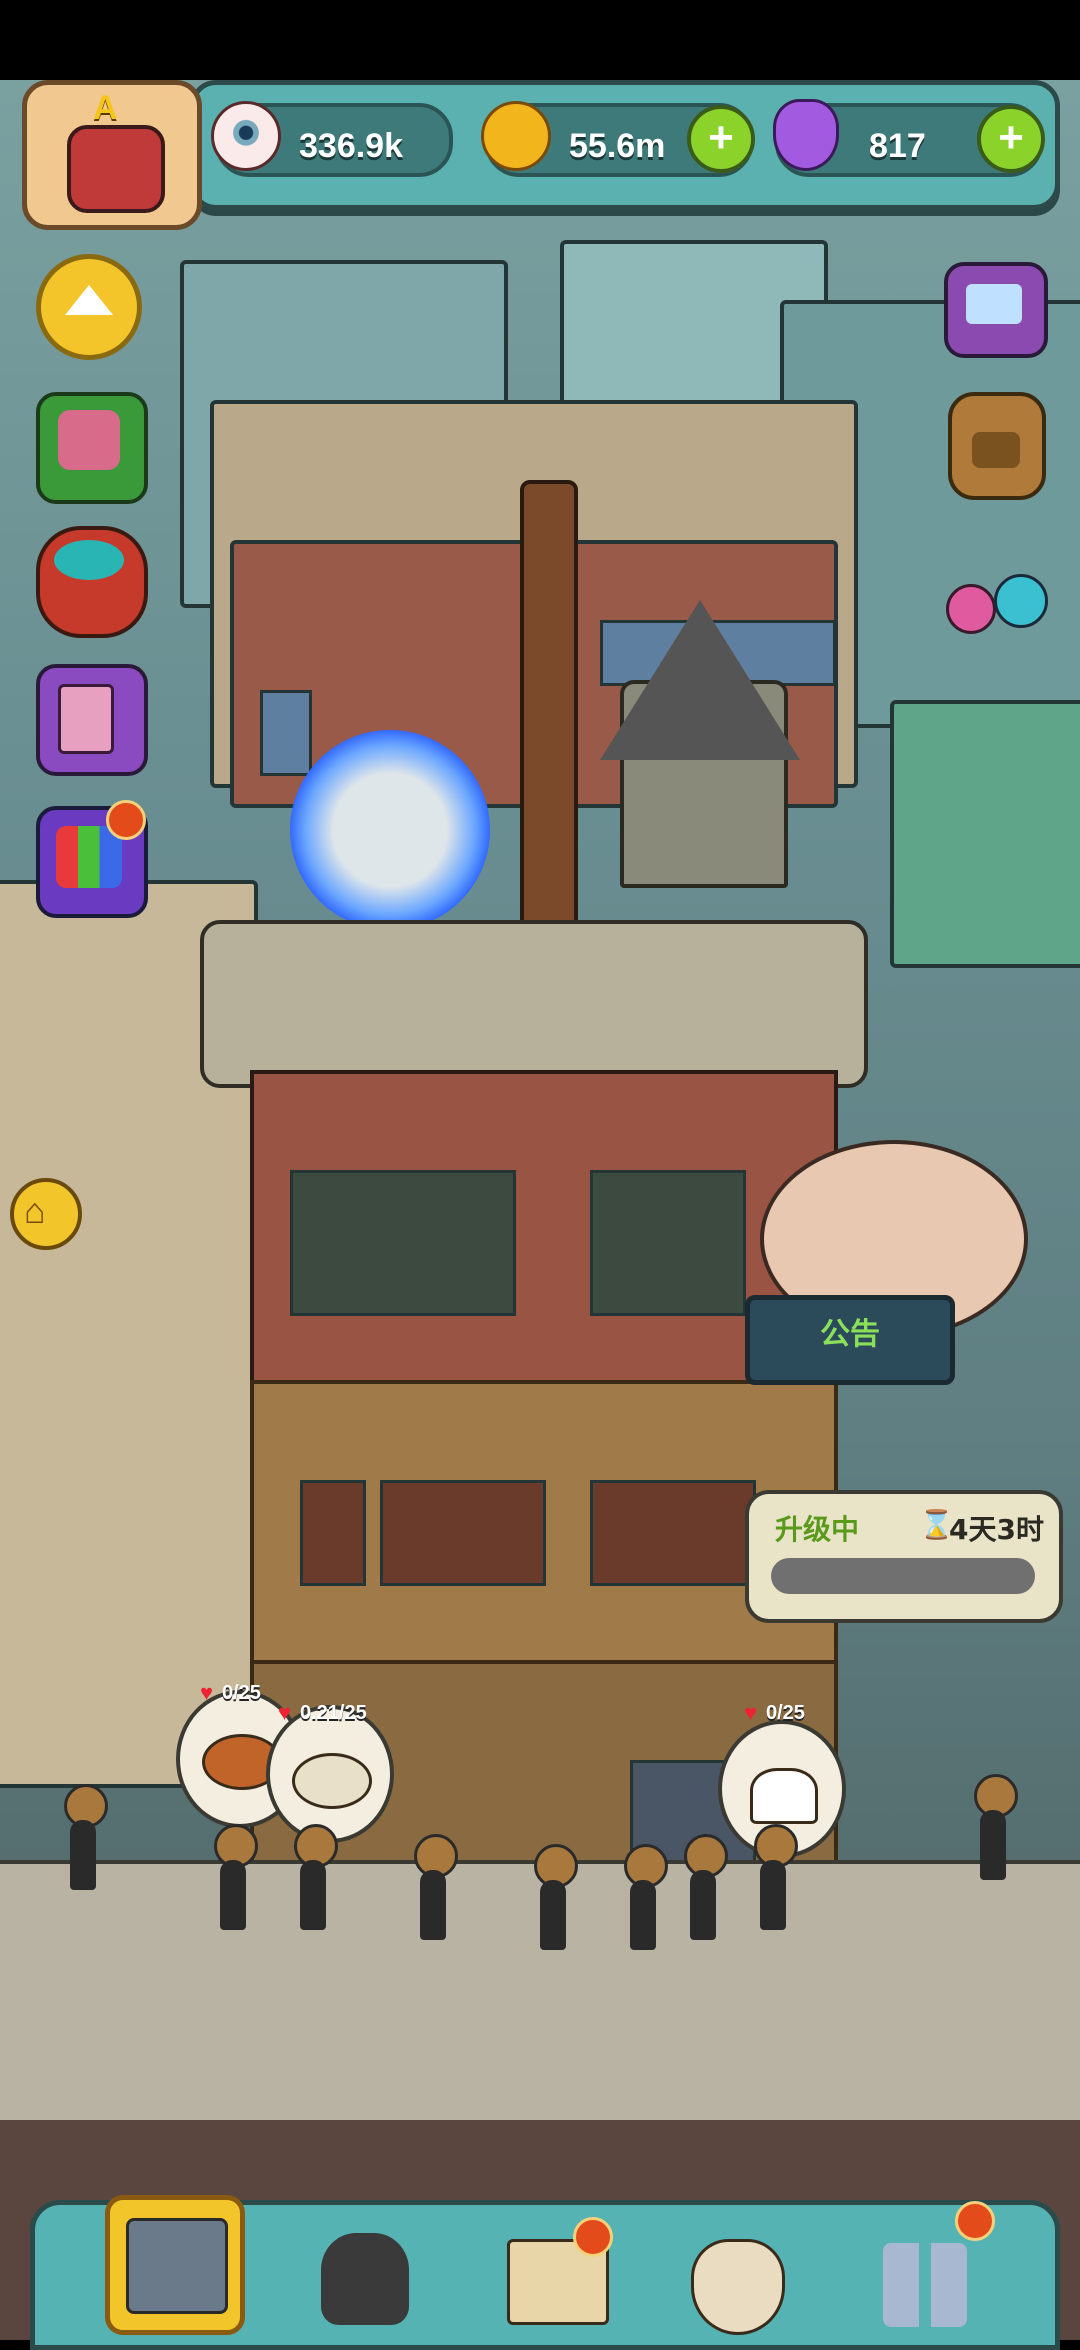  What do you see at coordinates (516, 136) in the screenshot?
I see `coin-icon` at bounding box center [516, 136].